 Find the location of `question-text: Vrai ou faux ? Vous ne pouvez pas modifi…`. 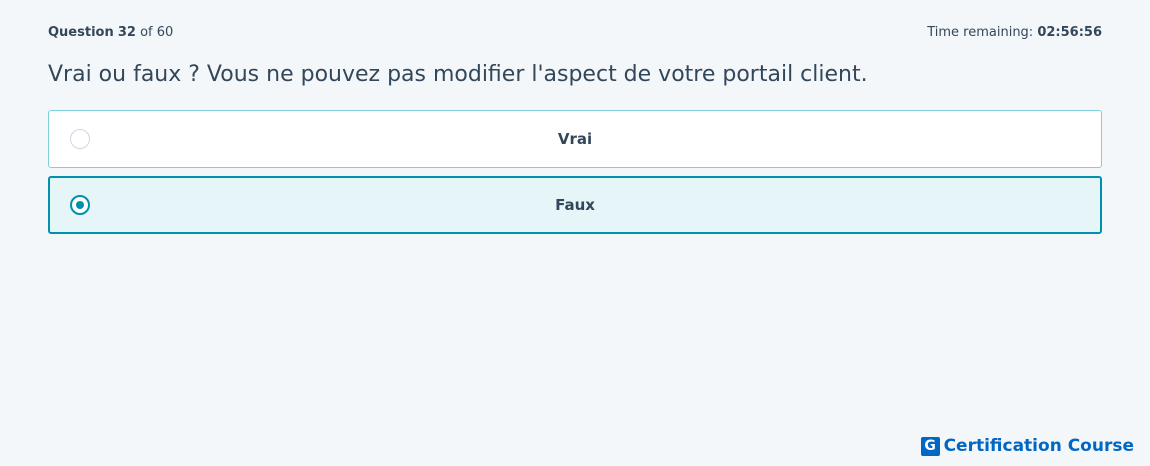

question-text: Vrai ou faux ? Vous ne pouvez pas modifi… is located at coordinates (458, 74).